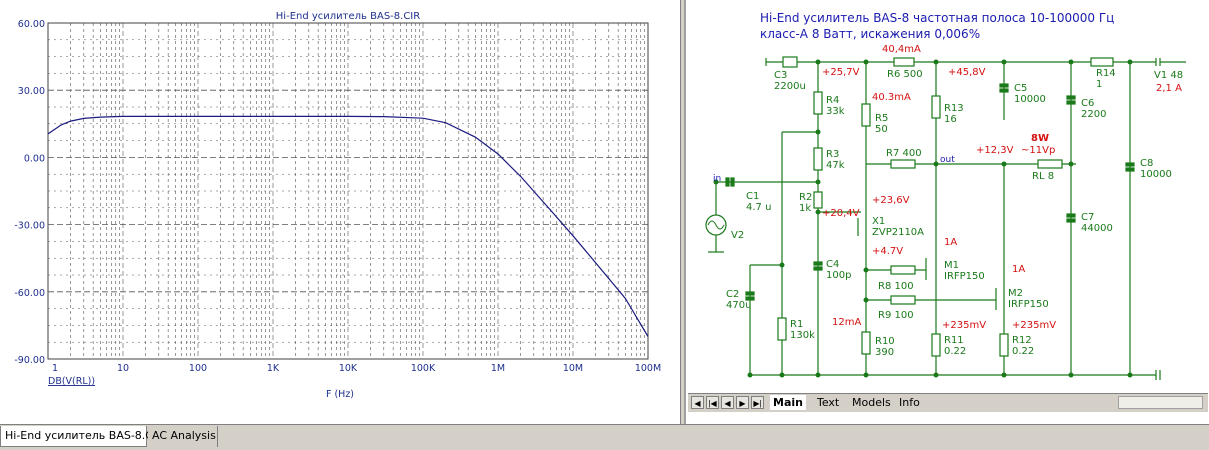 This screenshot has height=450, width=1209. I want to click on component-label-c4: C4, so click(832, 264).